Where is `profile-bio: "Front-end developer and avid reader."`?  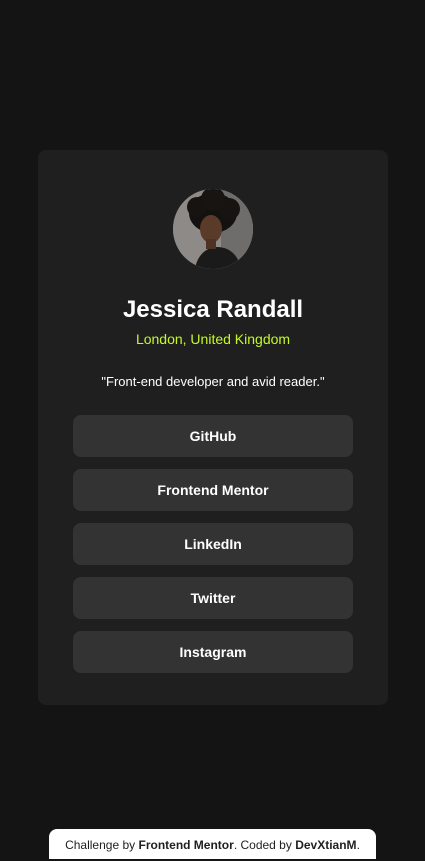
profile-bio: "Front-end developer and avid reader." is located at coordinates (213, 381).